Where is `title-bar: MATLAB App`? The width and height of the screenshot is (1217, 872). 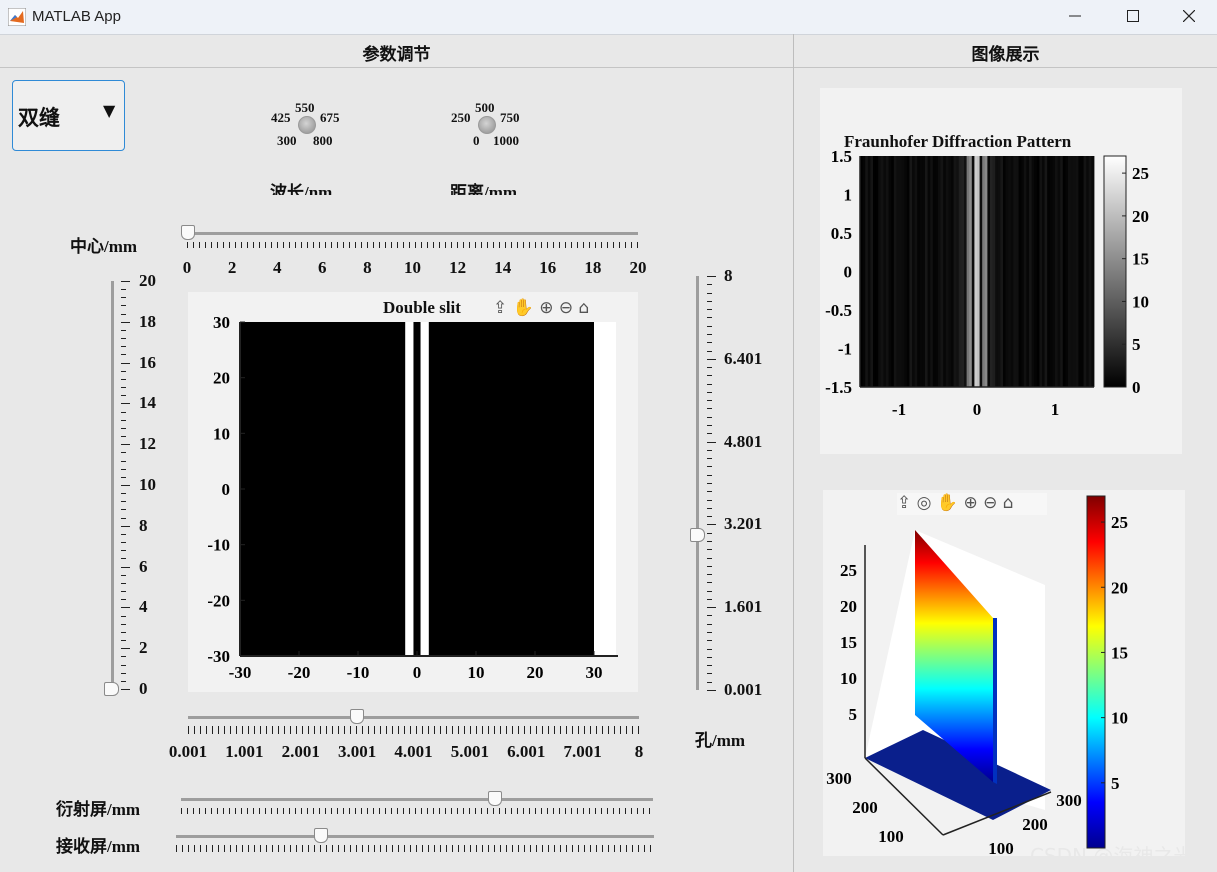
title-bar: MATLAB App is located at coordinates (608, 17).